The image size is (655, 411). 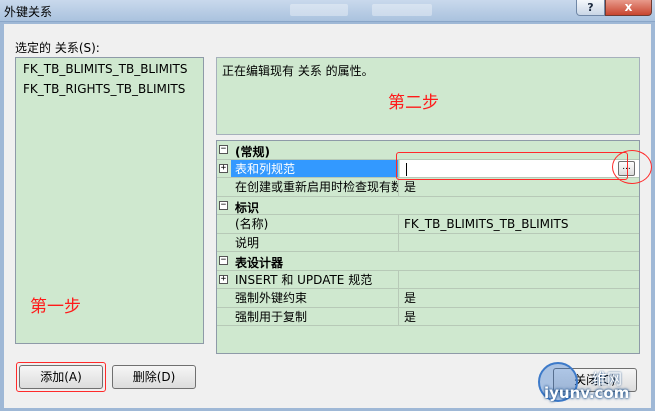 What do you see at coordinates (628, 8) in the screenshot?
I see `window-close-button: x` at bounding box center [628, 8].